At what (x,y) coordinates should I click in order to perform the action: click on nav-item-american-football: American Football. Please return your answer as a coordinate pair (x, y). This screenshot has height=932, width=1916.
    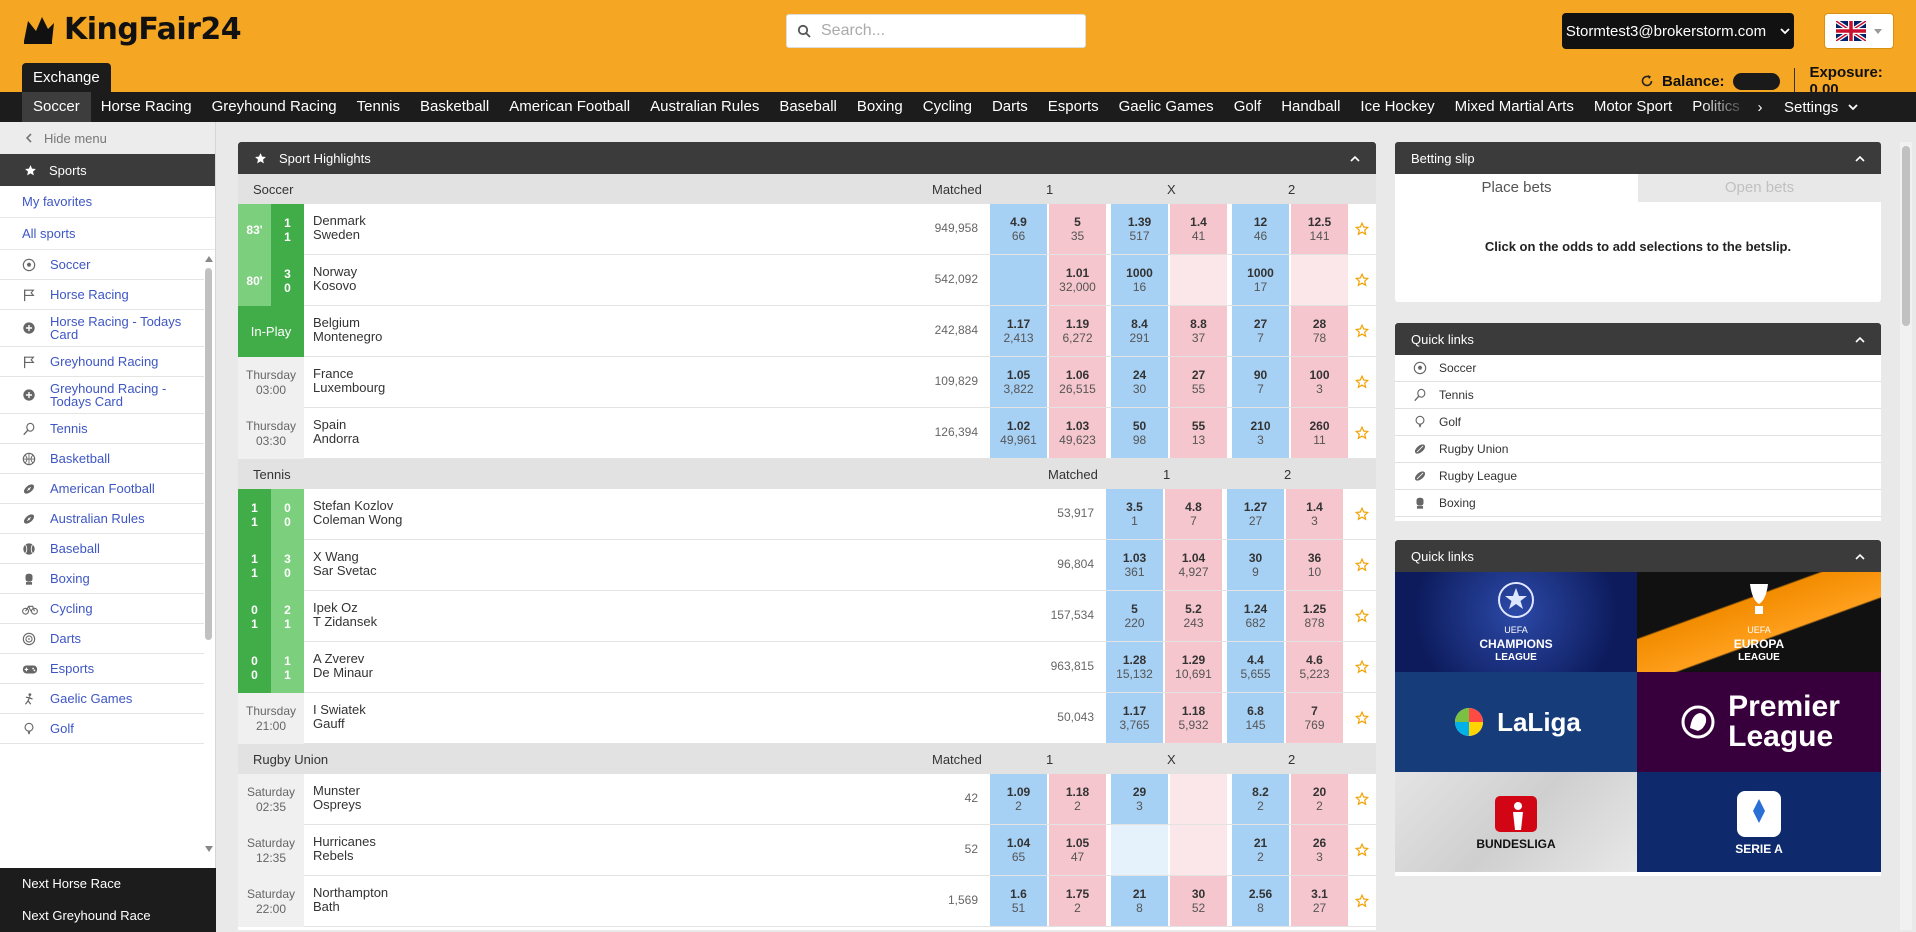
    Looking at the image, I should click on (569, 107).